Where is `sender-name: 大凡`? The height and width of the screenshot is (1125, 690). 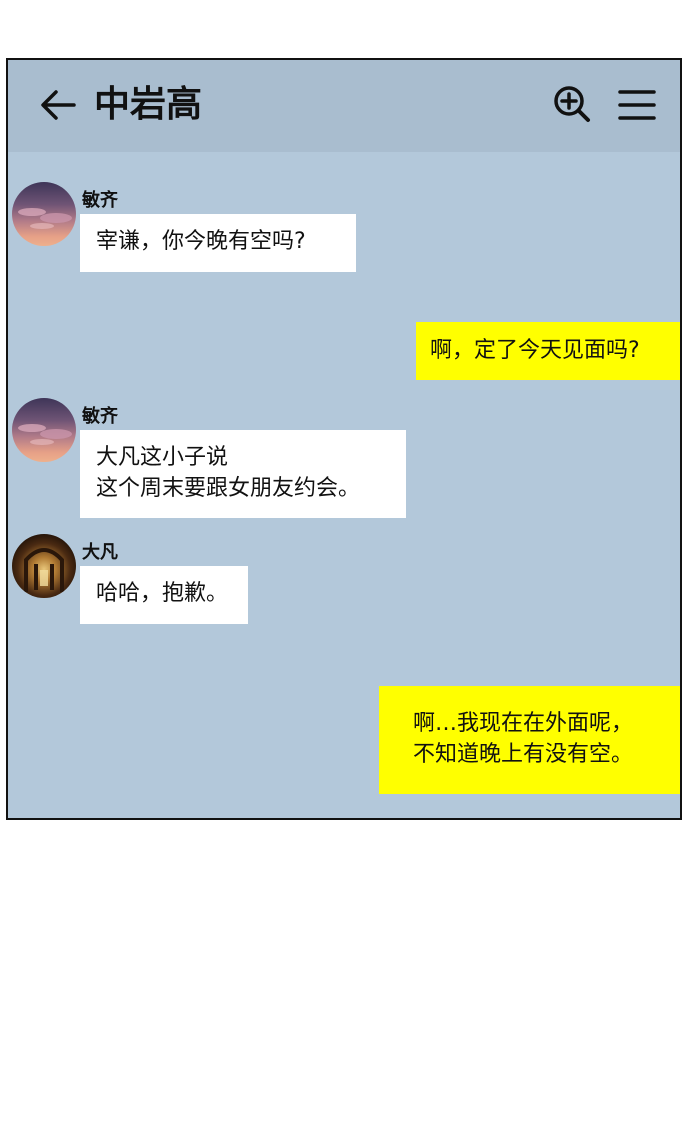
sender-name: 大凡 is located at coordinates (100, 552).